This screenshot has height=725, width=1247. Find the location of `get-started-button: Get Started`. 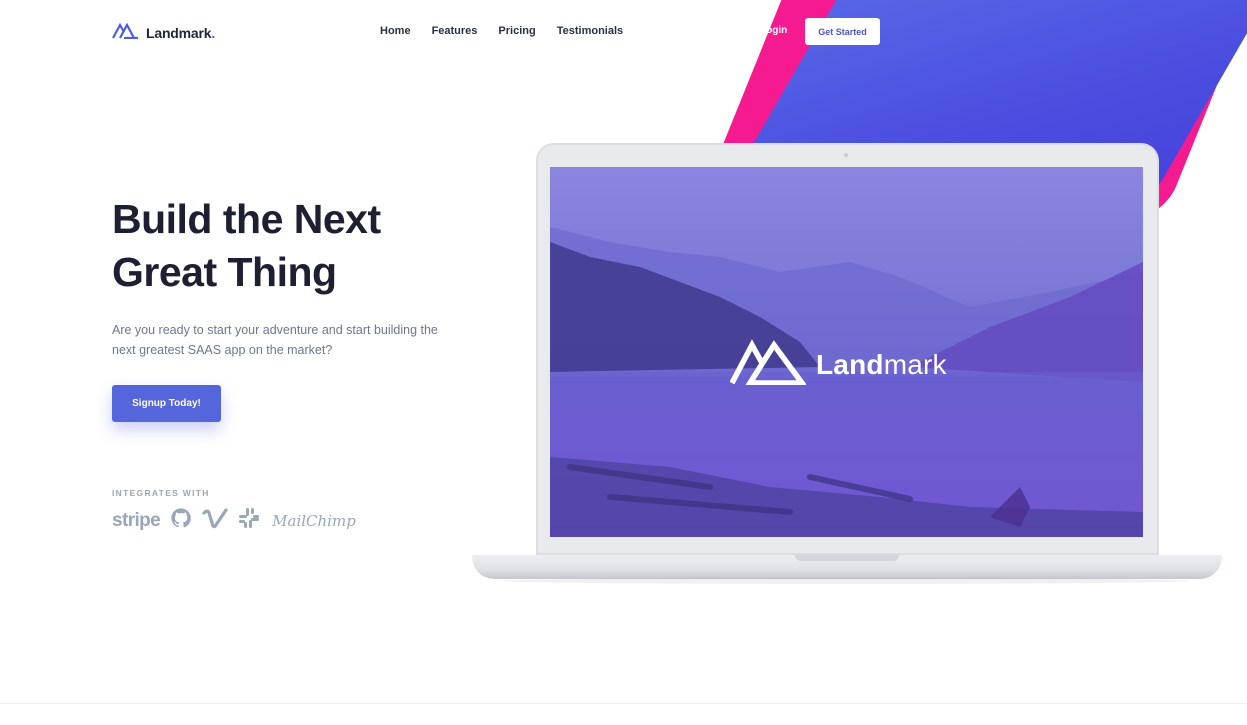

get-started-button: Get Started is located at coordinates (842, 31).